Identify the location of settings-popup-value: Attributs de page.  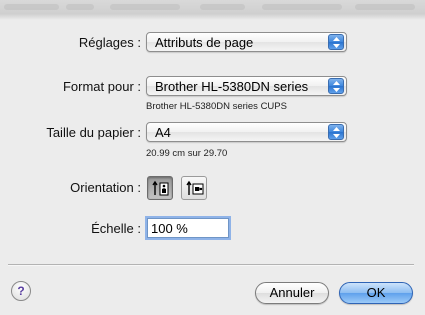
(204, 42).